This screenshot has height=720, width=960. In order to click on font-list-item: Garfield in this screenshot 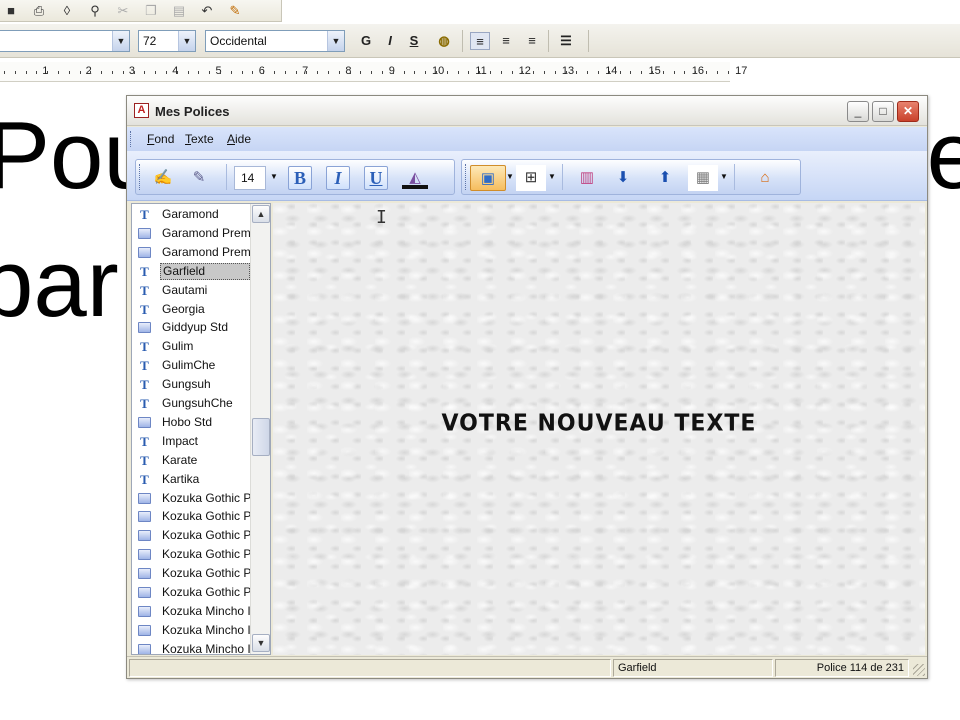, I will do `click(191, 271)`.